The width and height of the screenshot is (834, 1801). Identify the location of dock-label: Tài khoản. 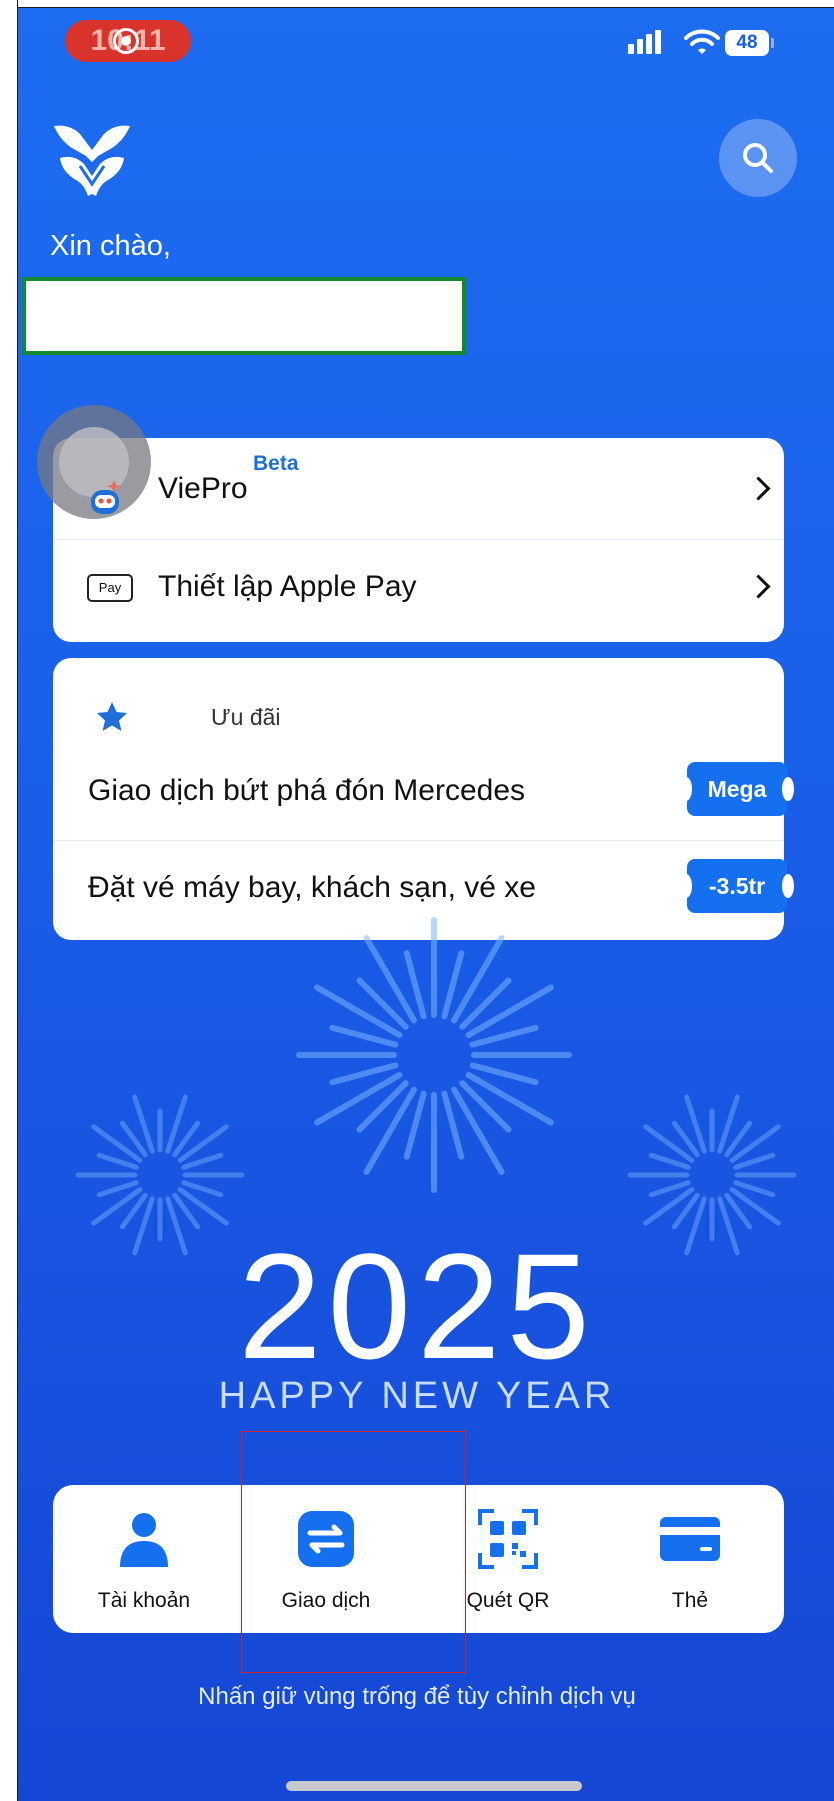
(144, 1600).